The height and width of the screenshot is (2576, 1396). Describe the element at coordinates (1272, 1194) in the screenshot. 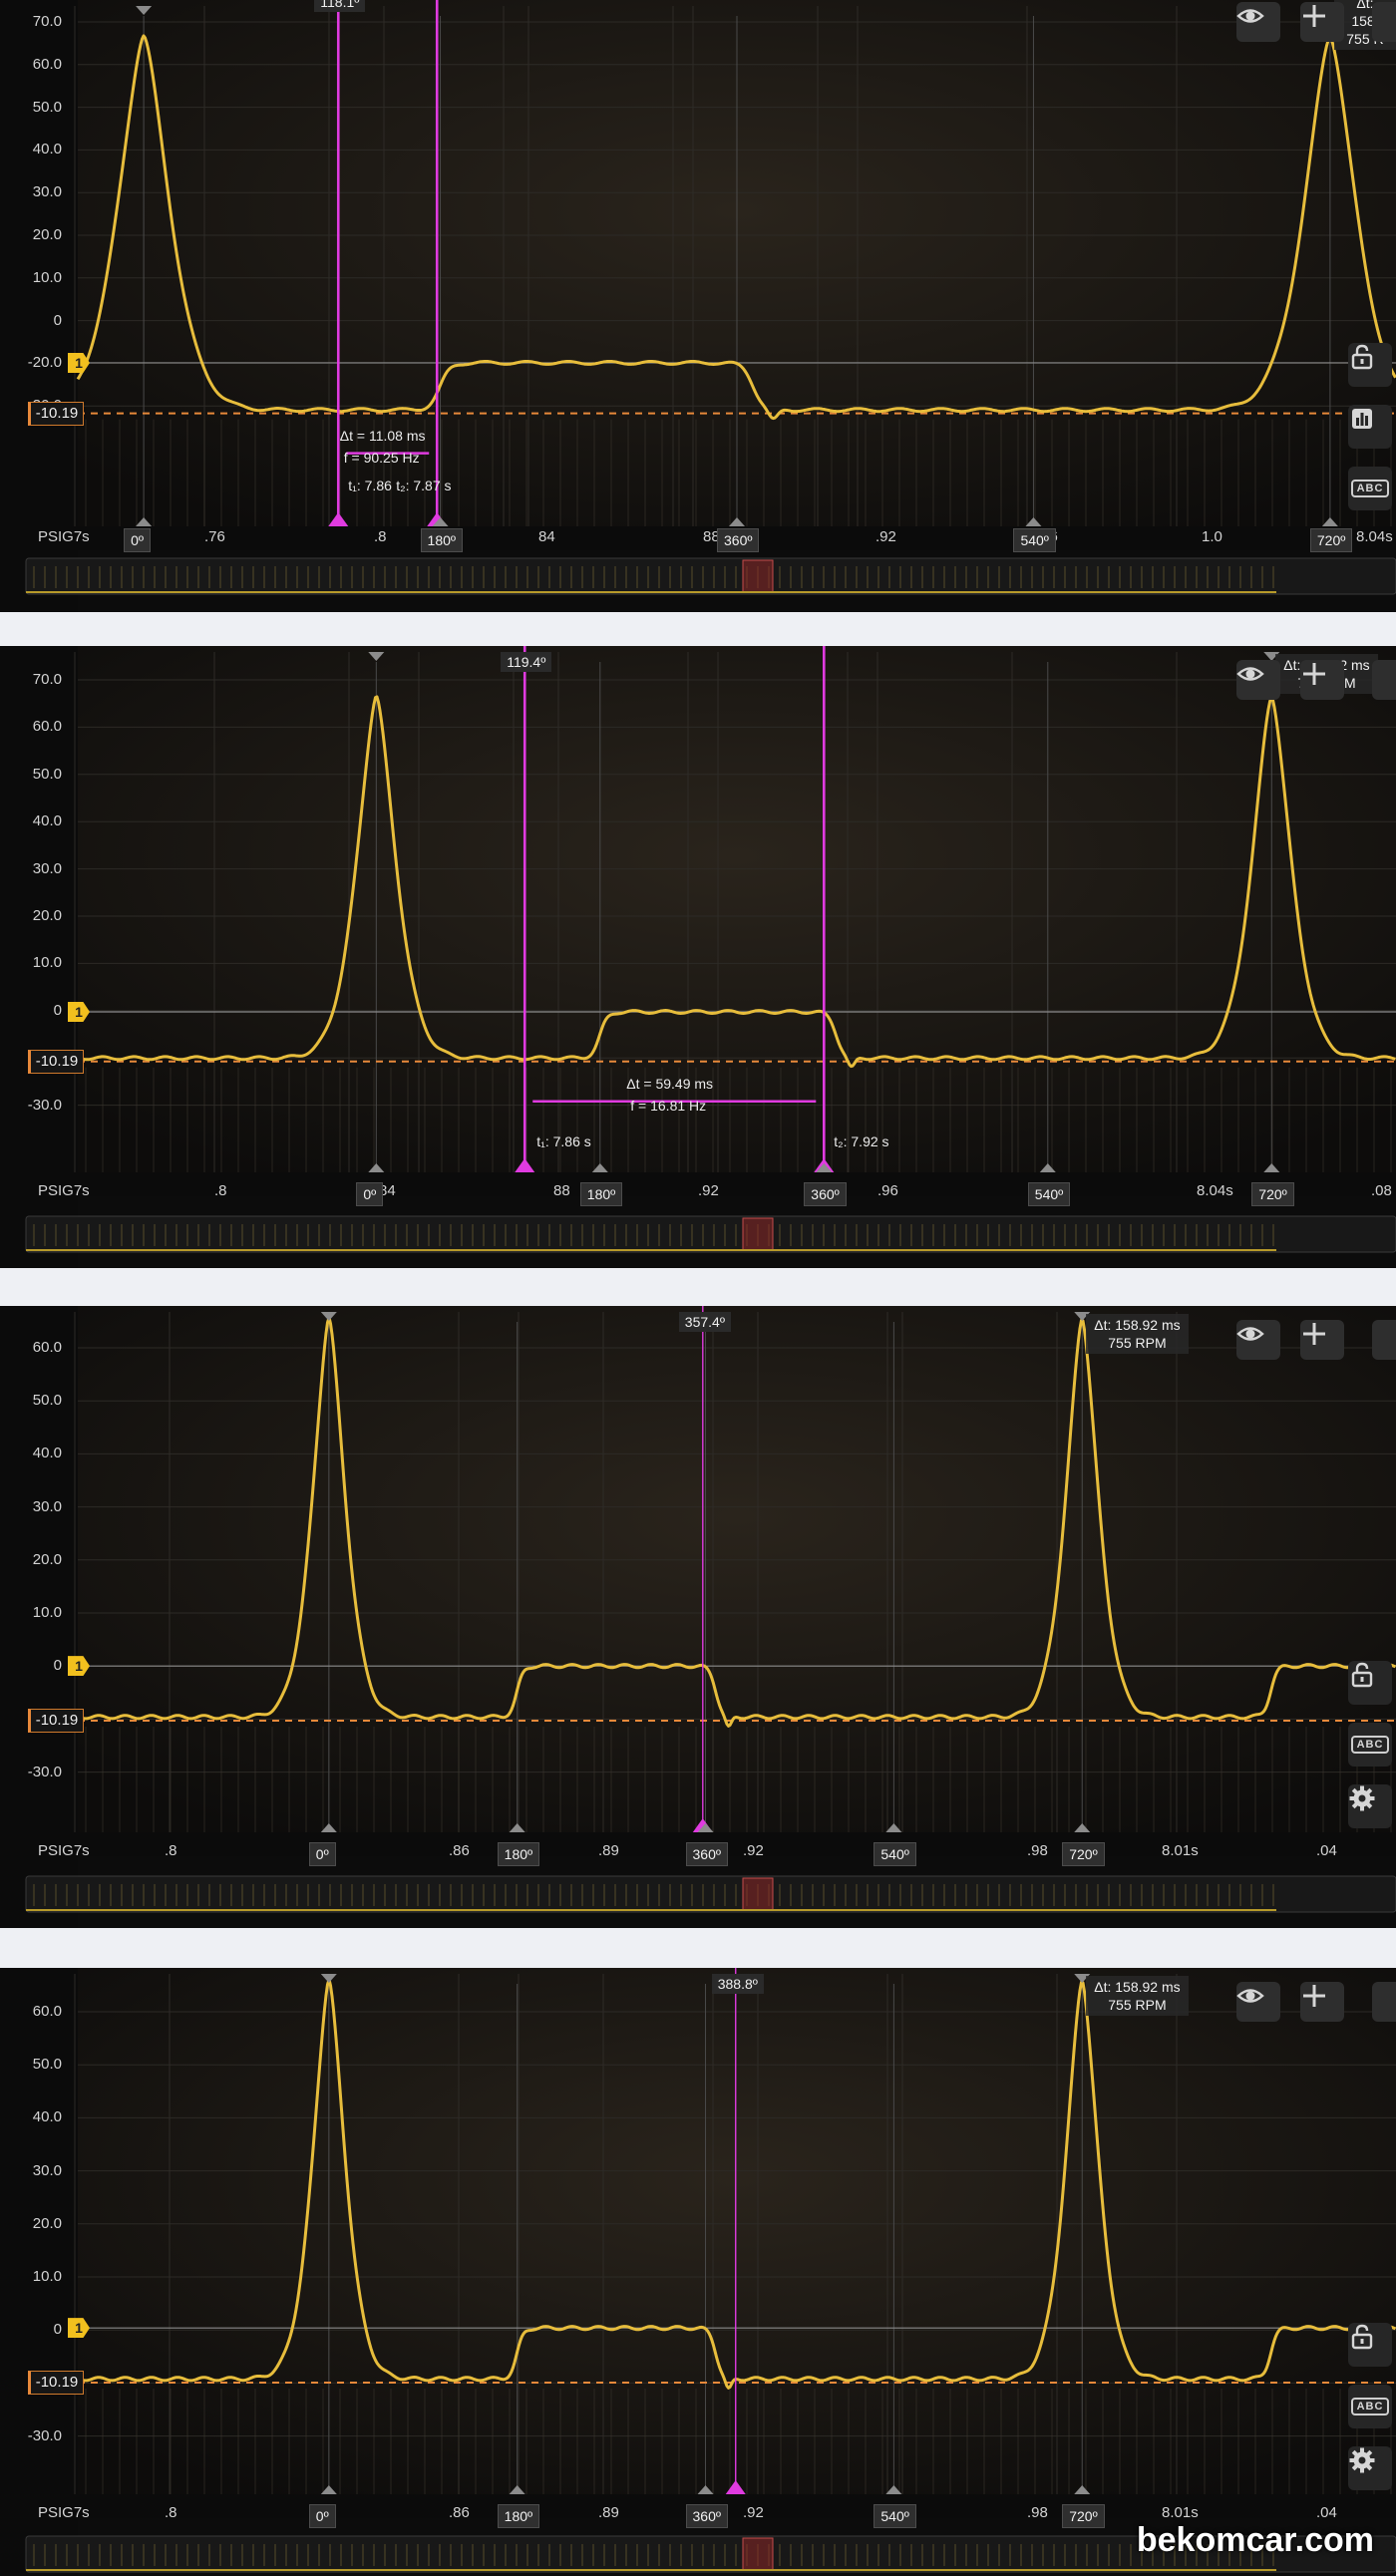

I see `degree-label: 720º` at that location.